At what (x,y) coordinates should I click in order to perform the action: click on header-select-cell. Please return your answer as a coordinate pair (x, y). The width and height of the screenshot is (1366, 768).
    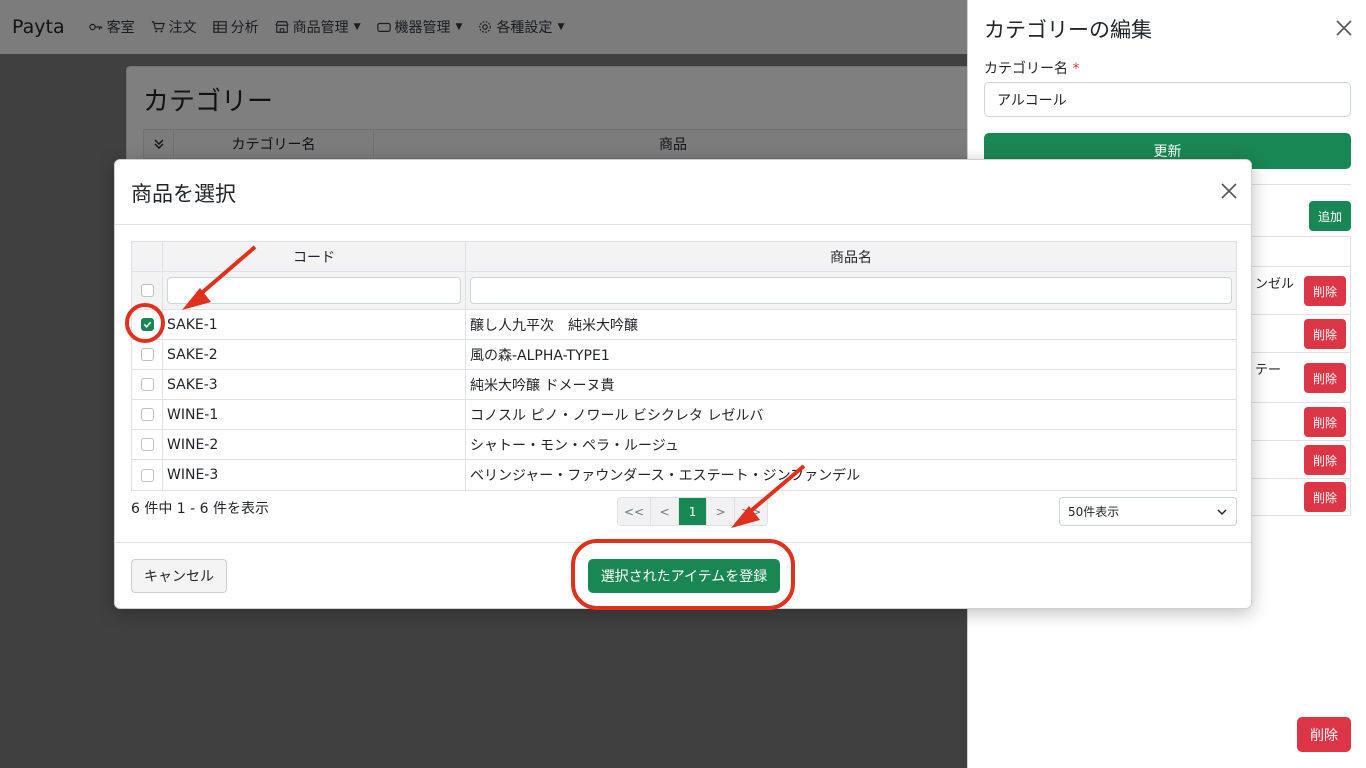
    Looking at the image, I should click on (147, 256).